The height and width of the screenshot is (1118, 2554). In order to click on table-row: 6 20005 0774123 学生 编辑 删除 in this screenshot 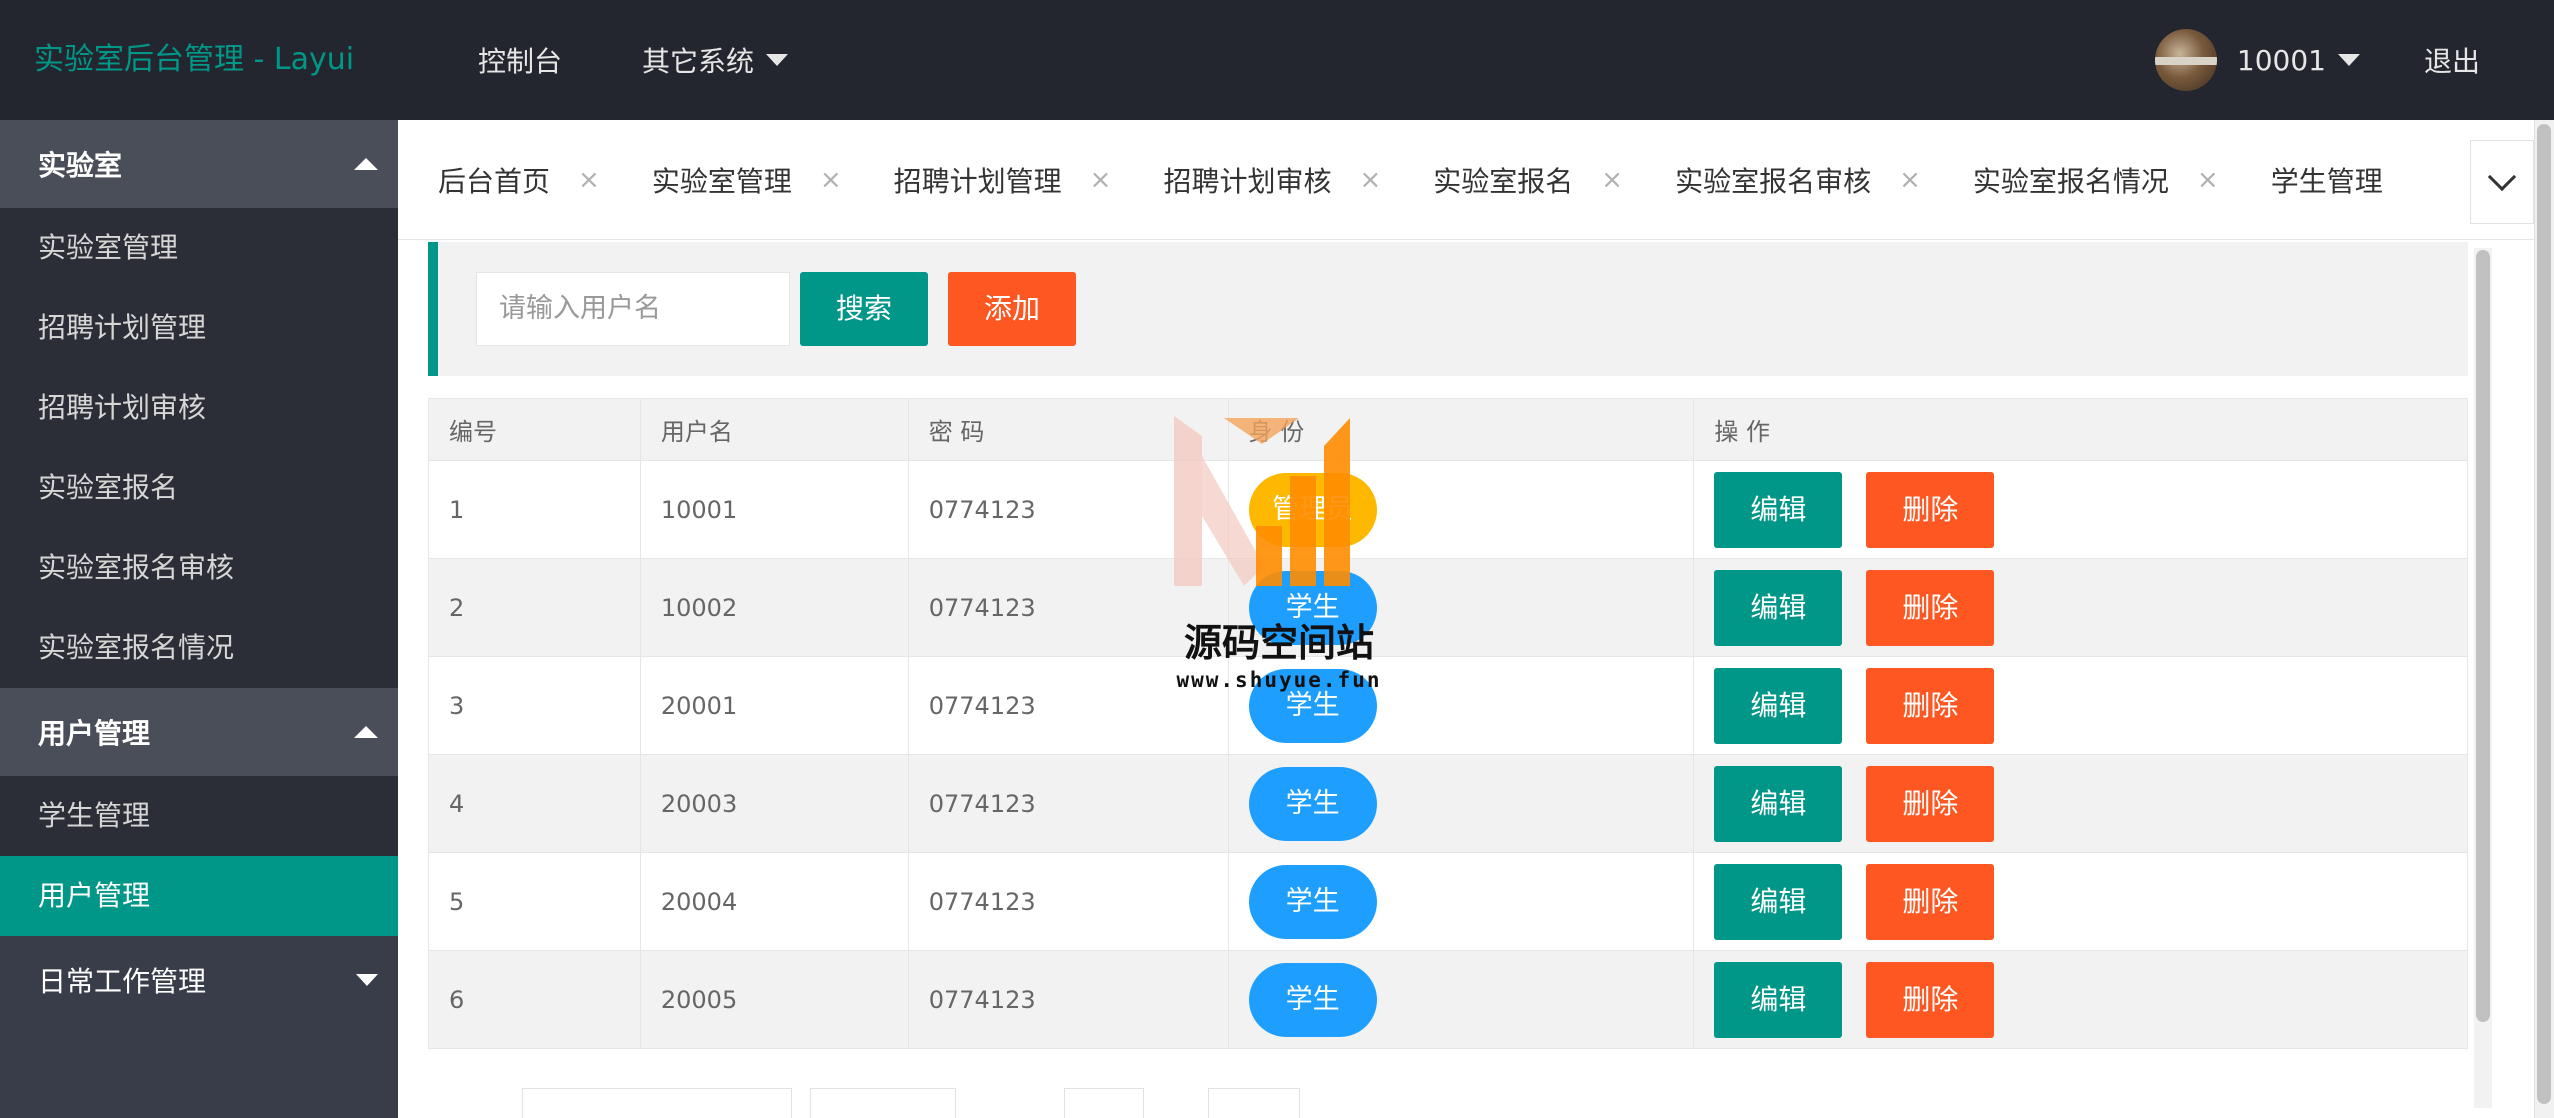, I will do `click(1448, 999)`.